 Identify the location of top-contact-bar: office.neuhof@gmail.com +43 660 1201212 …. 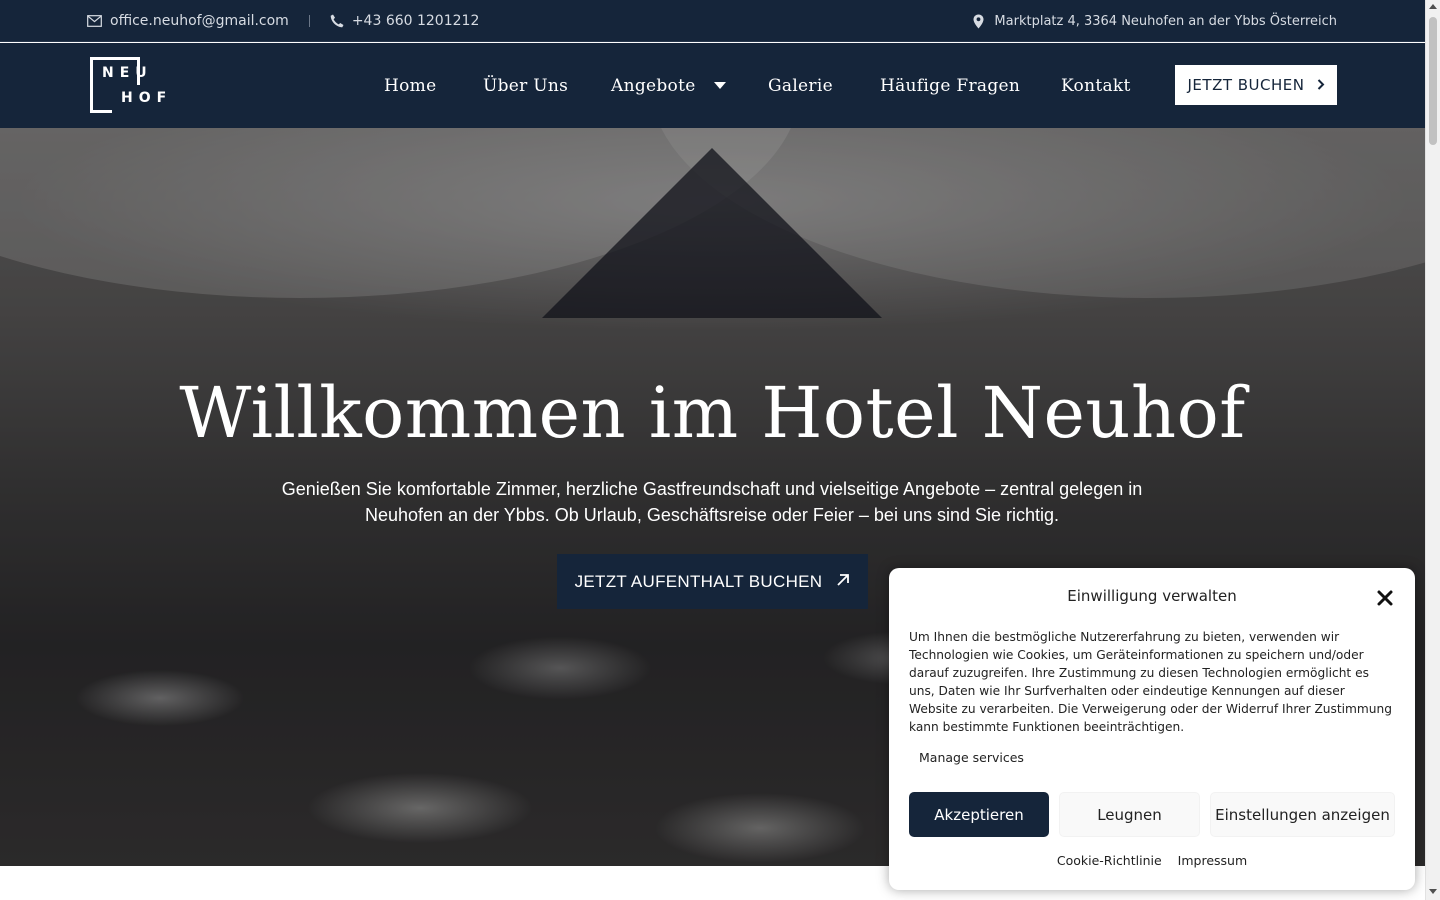
(712, 21).